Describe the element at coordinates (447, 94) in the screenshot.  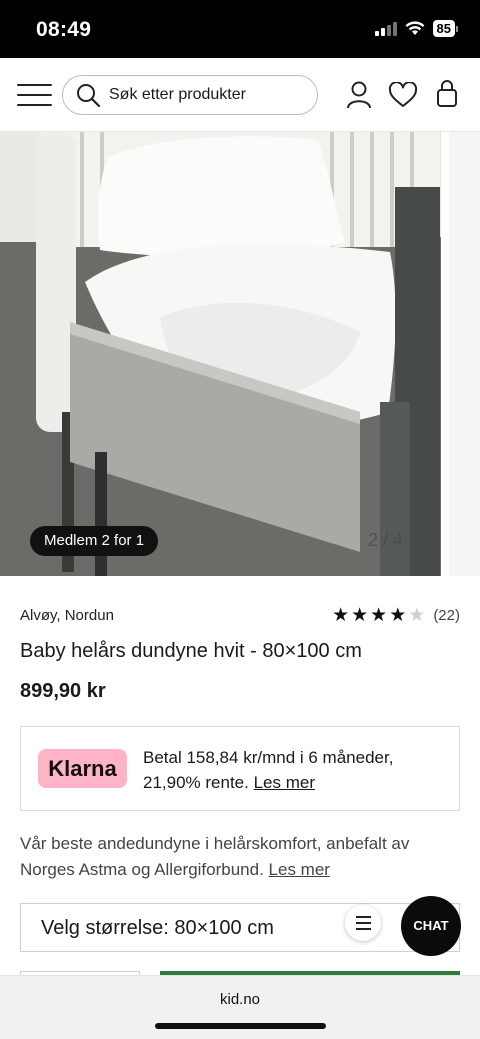
I see `shopping-bag-icon` at that location.